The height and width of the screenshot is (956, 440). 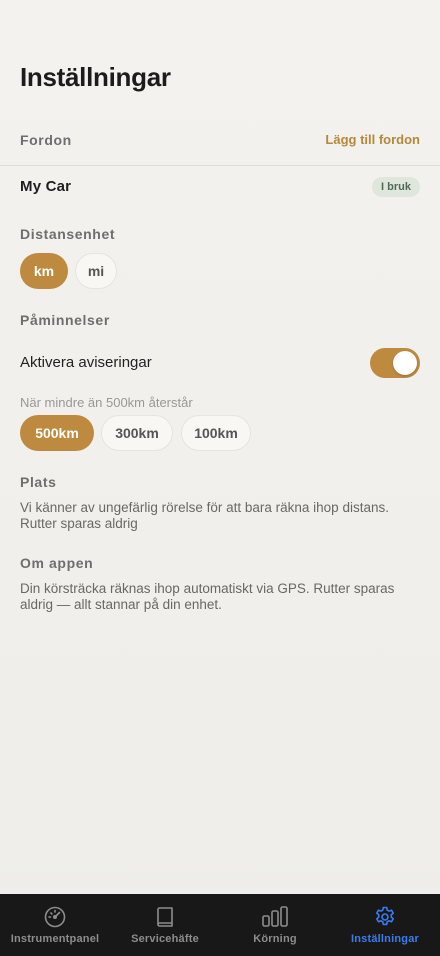 What do you see at coordinates (106, 402) in the screenshot?
I see `threshold-hint: När mindre än 500km återstår` at bounding box center [106, 402].